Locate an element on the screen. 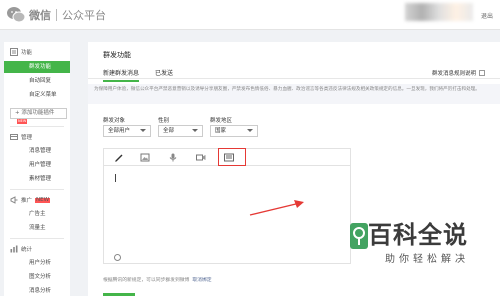 This screenshot has height=296, width=500. emoji-icon is located at coordinates (117, 257).